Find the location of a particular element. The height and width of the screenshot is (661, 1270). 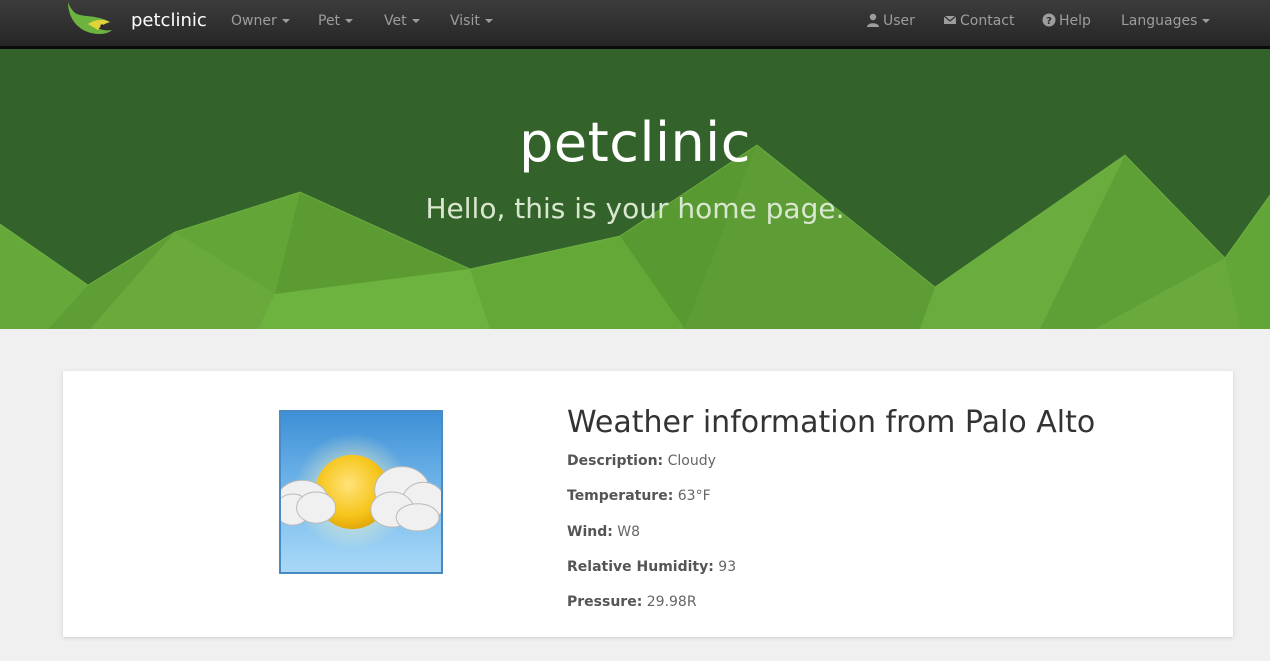

owner-menu-label: Owner is located at coordinates (254, 21).